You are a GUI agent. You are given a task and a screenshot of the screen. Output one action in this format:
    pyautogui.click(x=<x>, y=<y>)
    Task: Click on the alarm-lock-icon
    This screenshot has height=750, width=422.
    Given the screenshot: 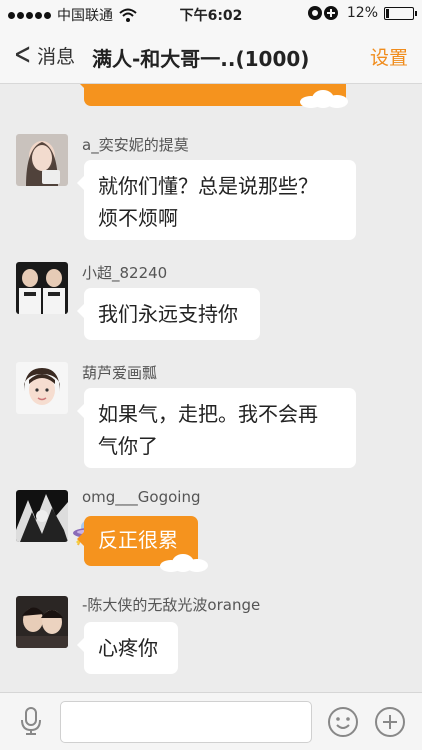 What is the action you would take?
    pyautogui.click(x=322, y=13)
    